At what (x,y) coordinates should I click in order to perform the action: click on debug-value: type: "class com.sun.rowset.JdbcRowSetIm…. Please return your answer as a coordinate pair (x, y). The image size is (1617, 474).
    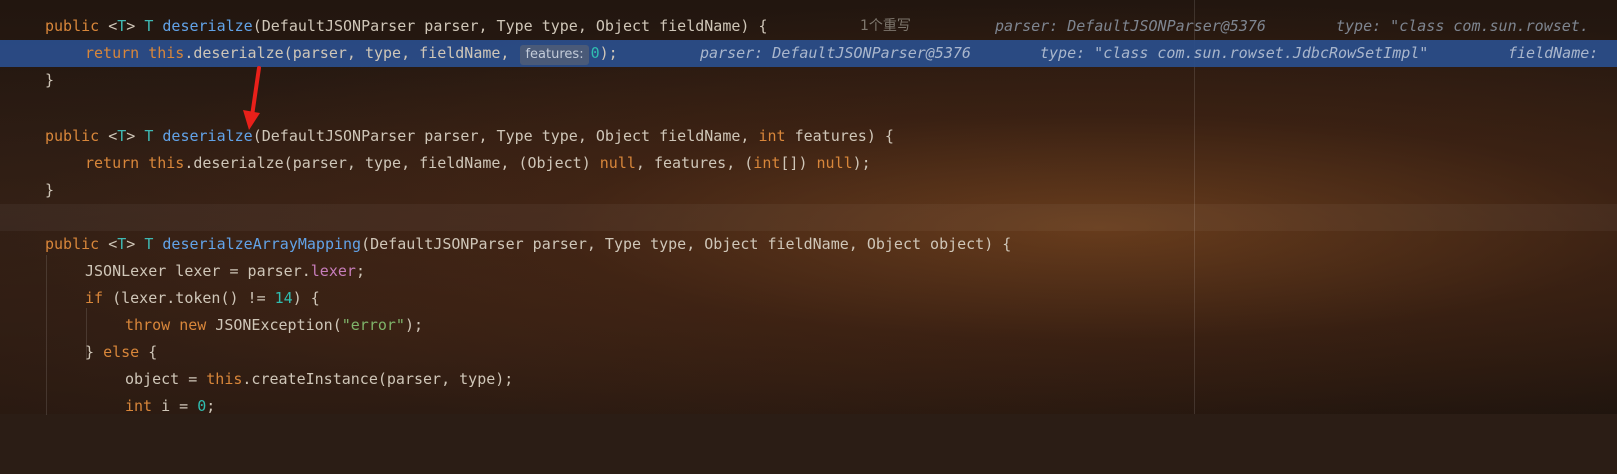
    Looking at the image, I should click on (1234, 53).